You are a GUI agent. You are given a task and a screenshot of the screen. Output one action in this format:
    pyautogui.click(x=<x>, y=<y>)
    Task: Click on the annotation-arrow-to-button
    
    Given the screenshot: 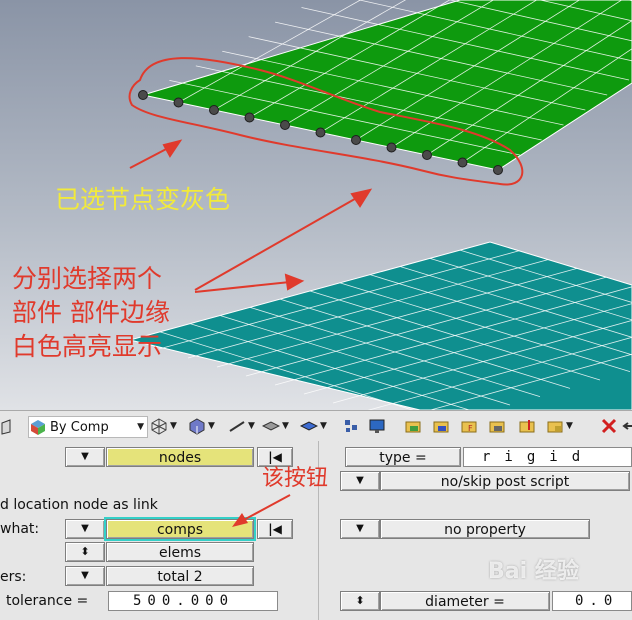 What is the action you would take?
    pyautogui.click(x=261, y=510)
    